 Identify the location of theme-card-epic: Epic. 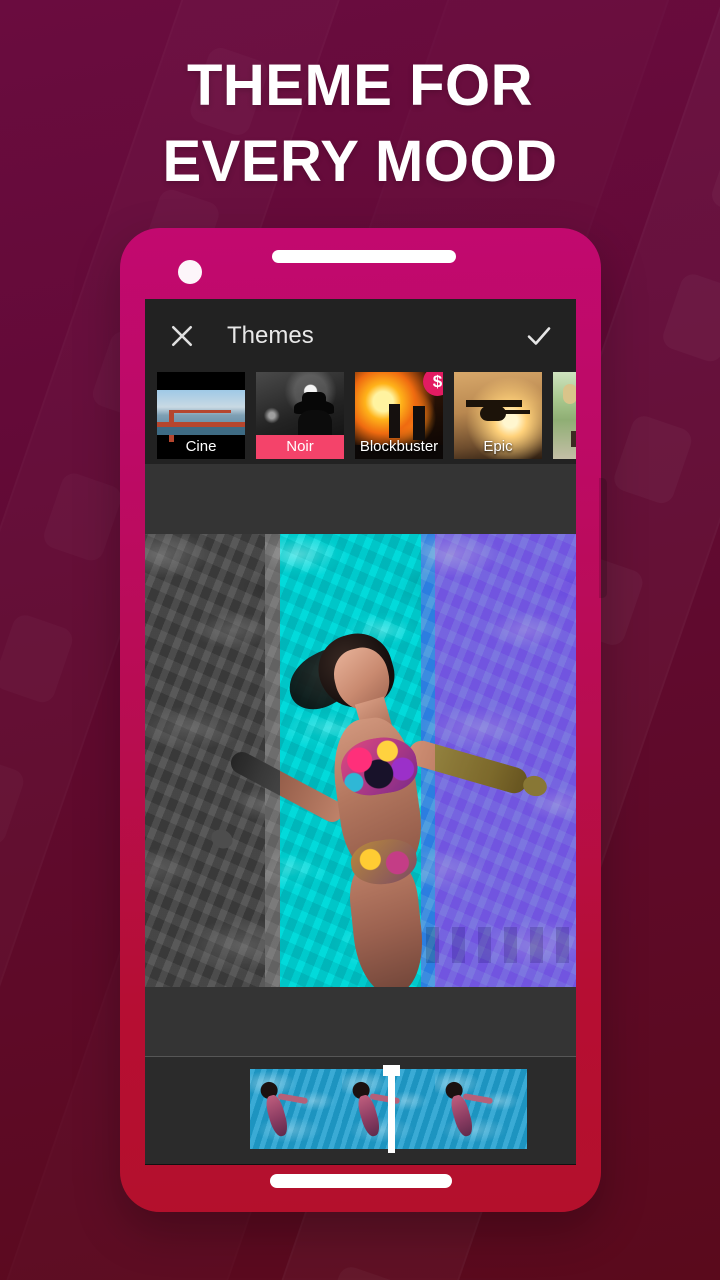
(498, 415).